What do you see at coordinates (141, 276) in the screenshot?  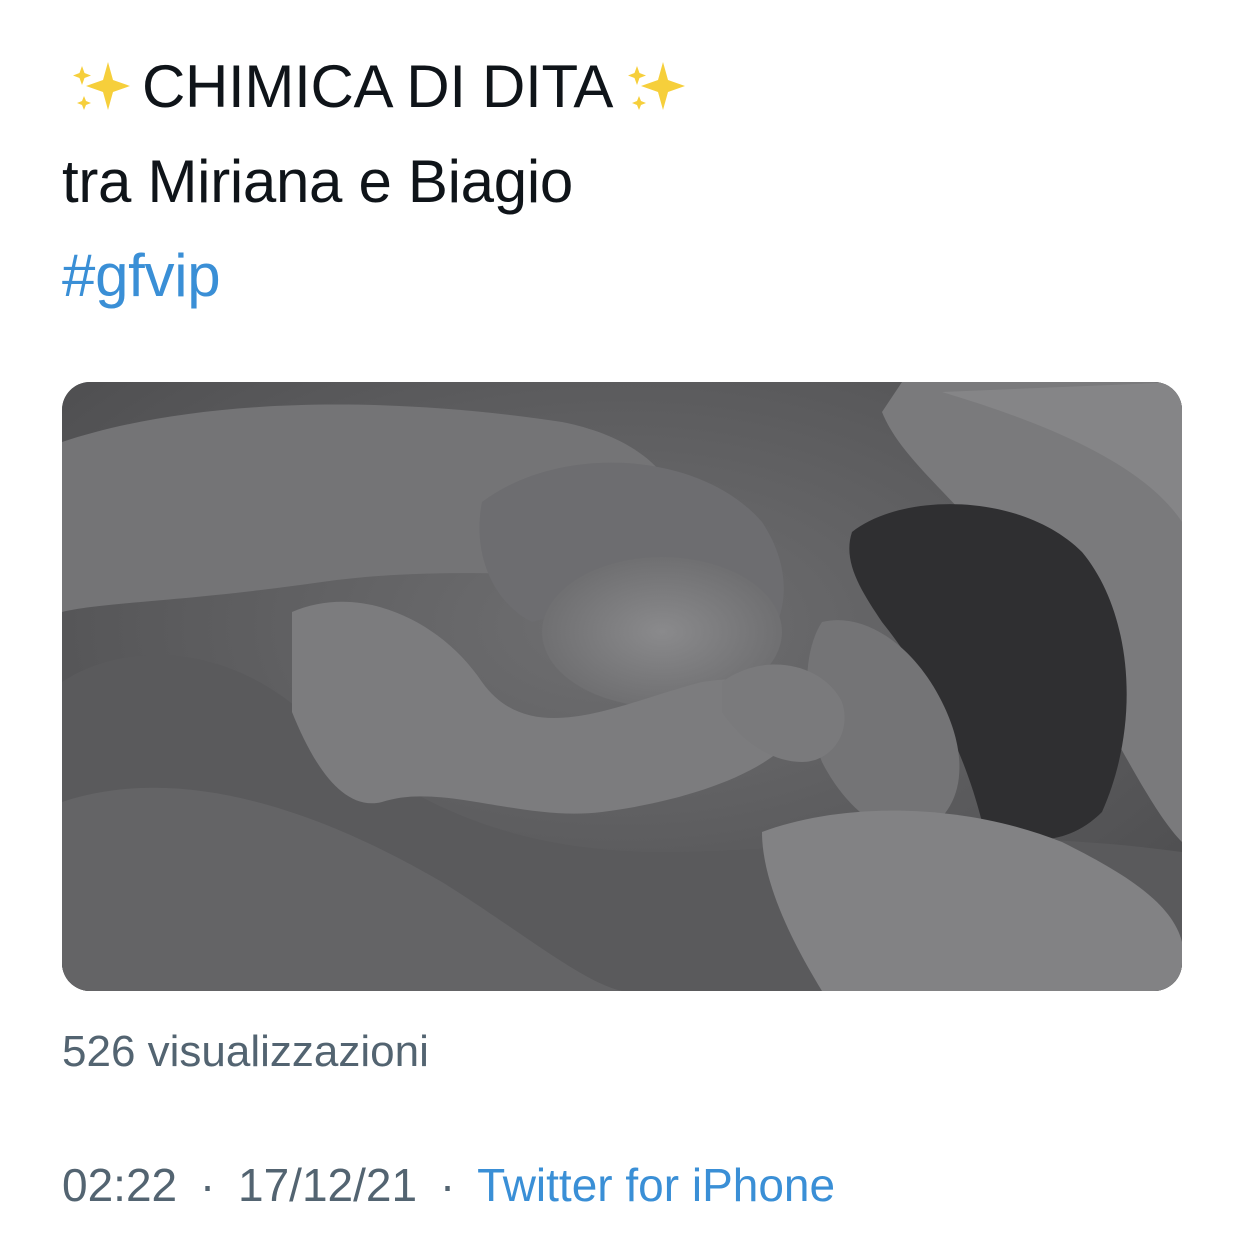 I see `hashtag-link: #gfvip` at bounding box center [141, 276].